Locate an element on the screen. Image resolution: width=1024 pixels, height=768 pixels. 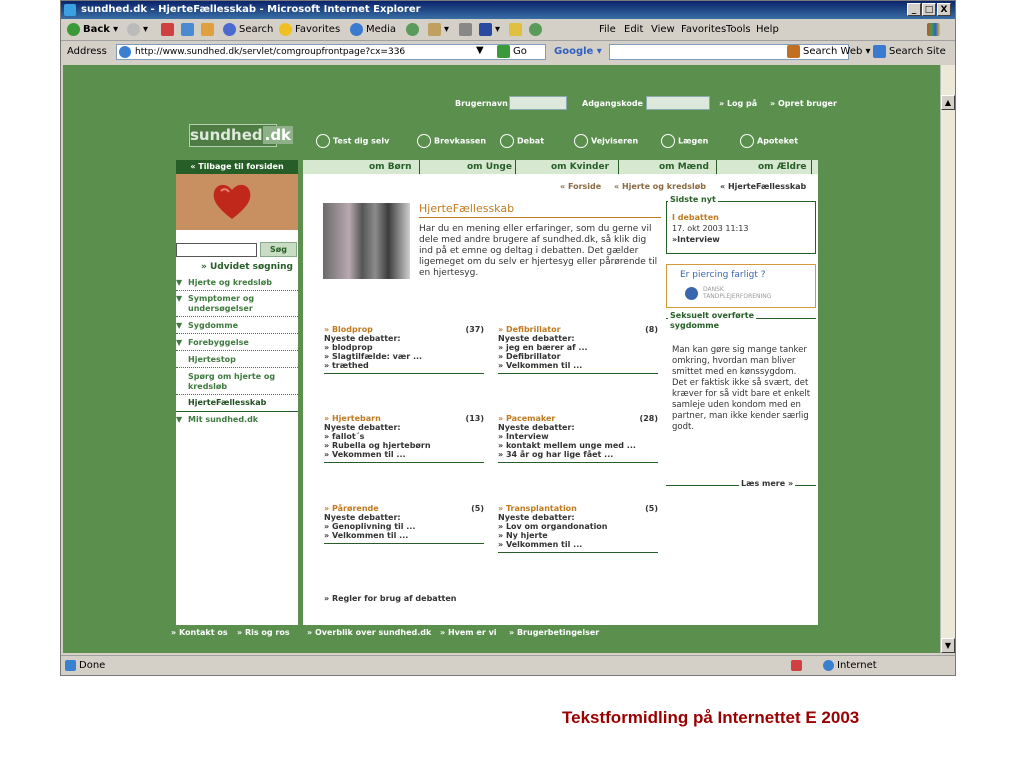
search-button: Søg is located at coordinates (278, 249).